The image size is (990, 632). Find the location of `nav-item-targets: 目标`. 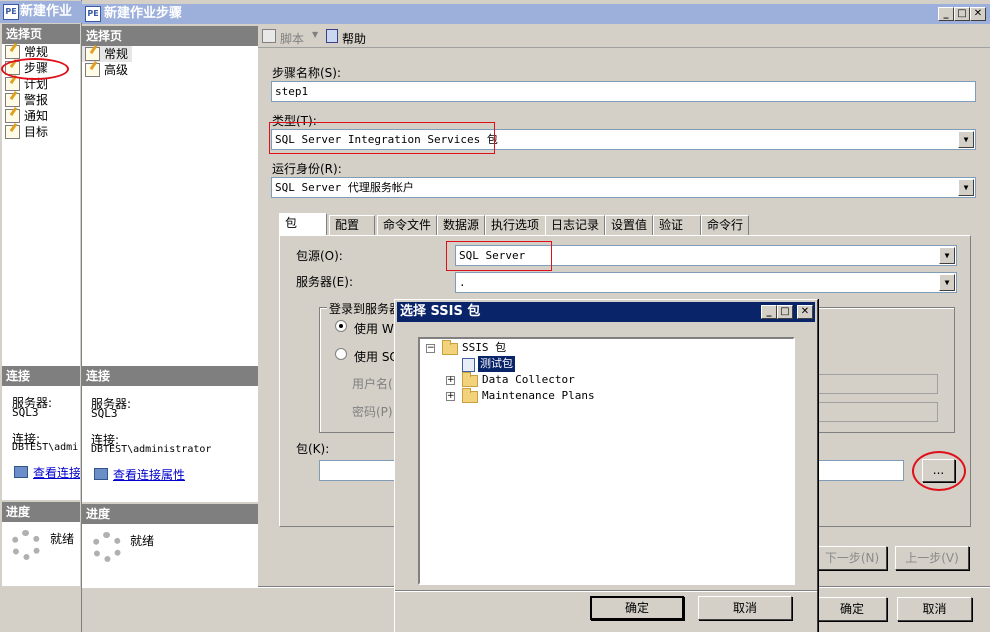

nav-item-targets: 目标 is located at coordinates (41, 132).